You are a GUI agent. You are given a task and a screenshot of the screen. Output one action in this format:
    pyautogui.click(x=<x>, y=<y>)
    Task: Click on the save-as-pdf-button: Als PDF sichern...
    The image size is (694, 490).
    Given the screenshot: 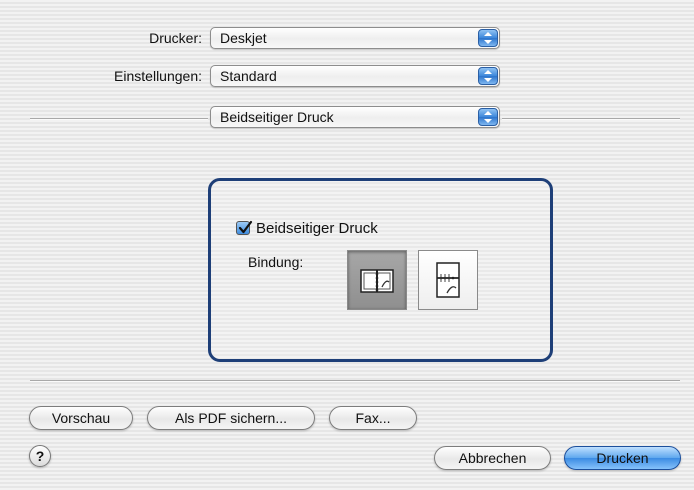 What is the action you would take?
    pyautogui.click(x=231, y=418)
    